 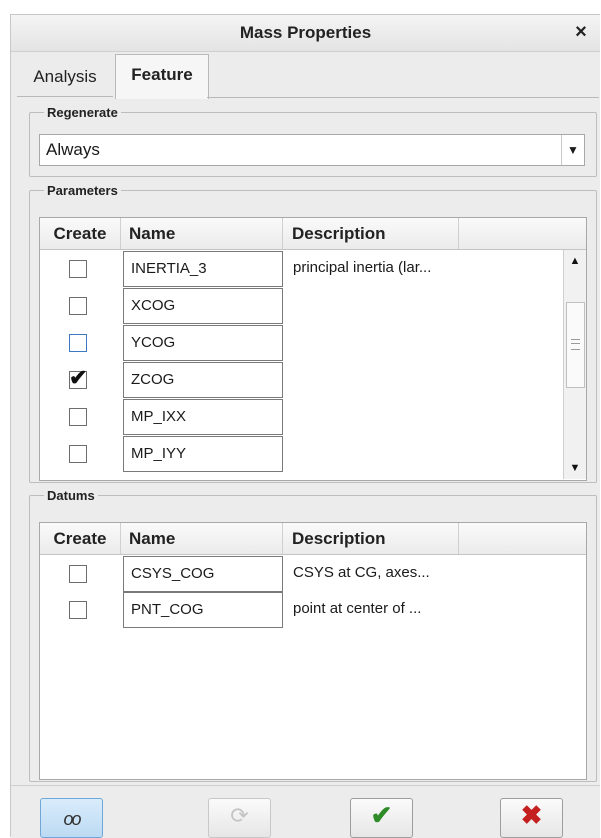 What do you see at coordinates (403, 97) in the screenshot?
I see `tab-divider` at bounding box center [403, 97].